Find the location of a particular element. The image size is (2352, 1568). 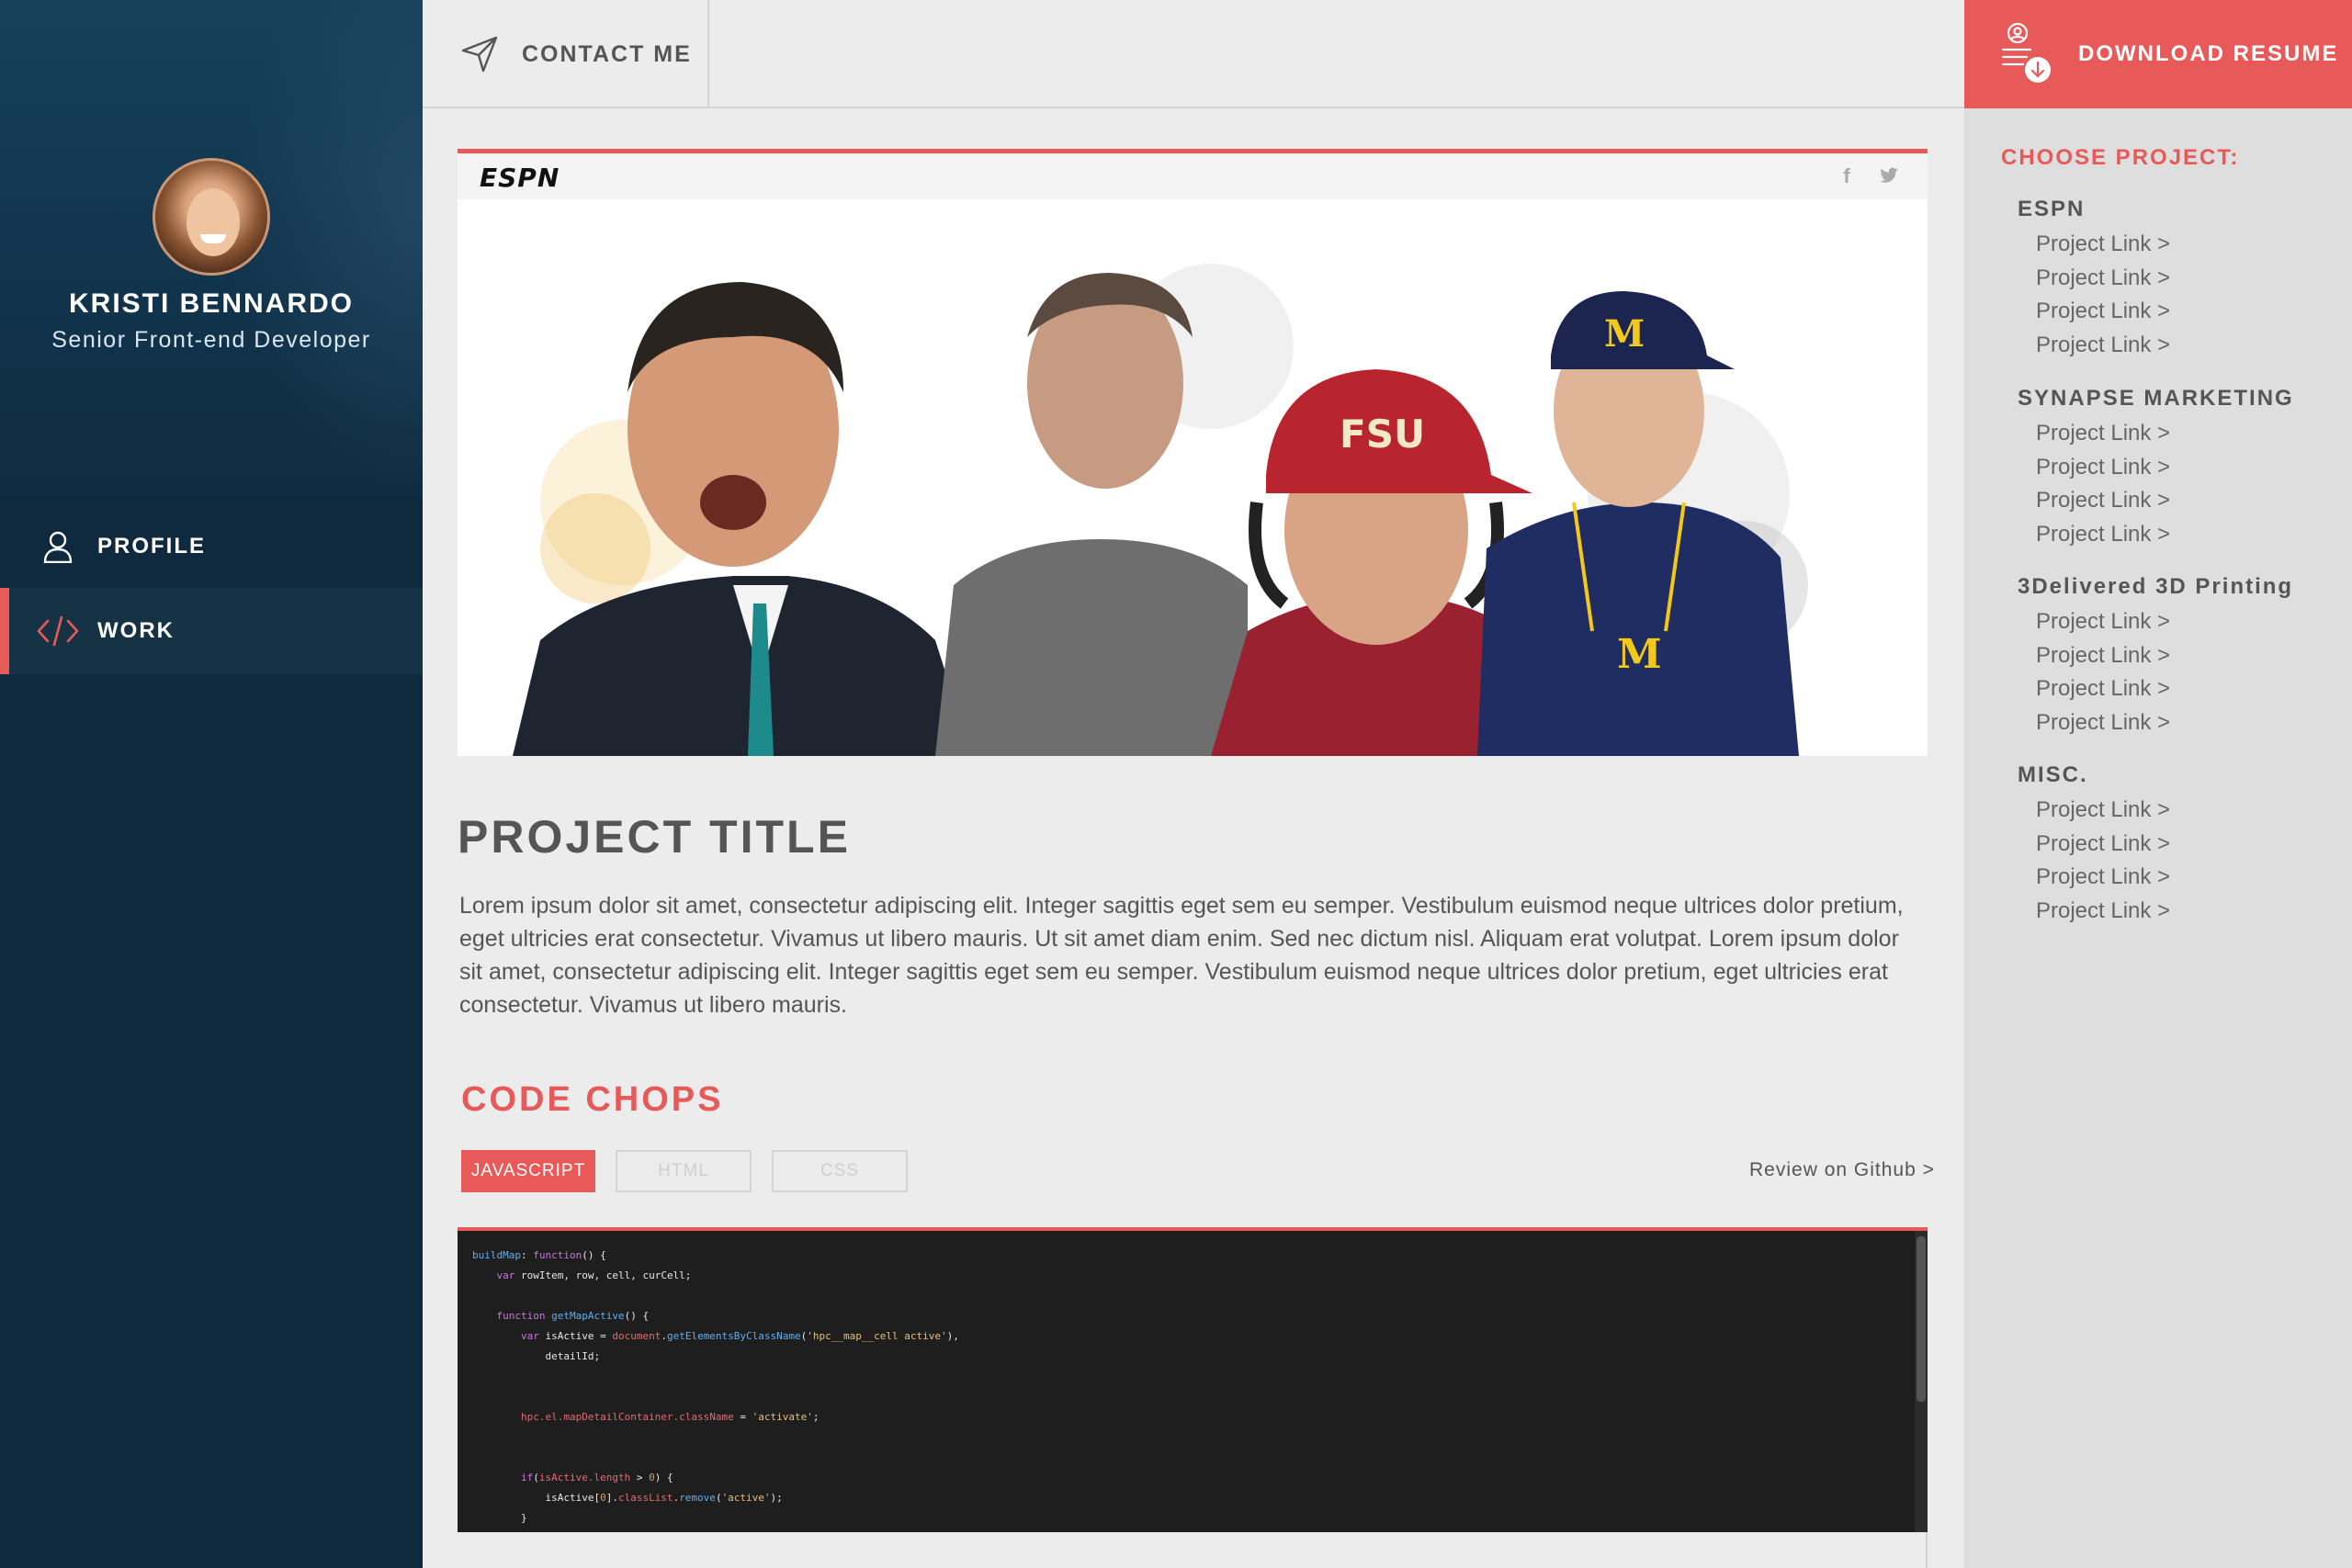

review-on-github-link: Review on Github > is located at coordinates (1842, 1170).